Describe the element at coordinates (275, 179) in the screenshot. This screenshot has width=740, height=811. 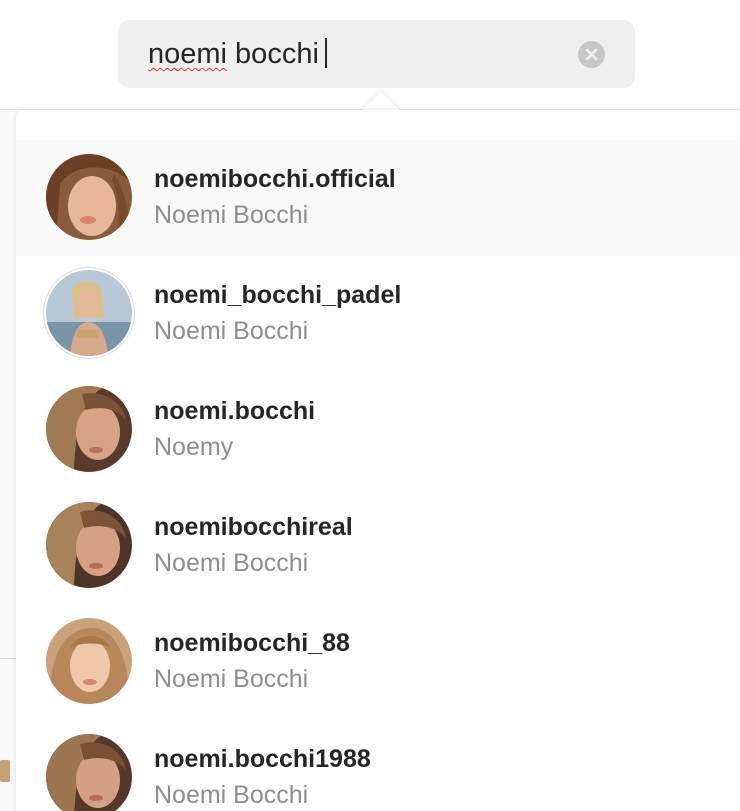
I see `result-username: noemibocchi.official` at that location.